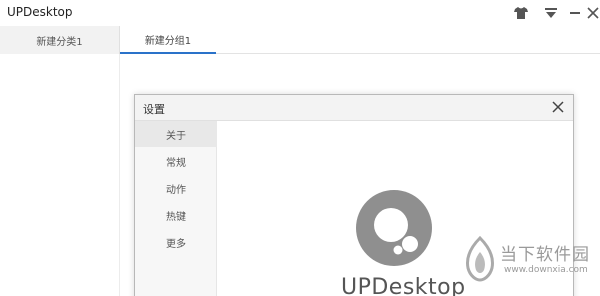 This screenshot has height=296, width=600. What do you see at coordinates (521, 13) in the screenshot?
I see `shirt-icon` at bounding box center [521, 13].